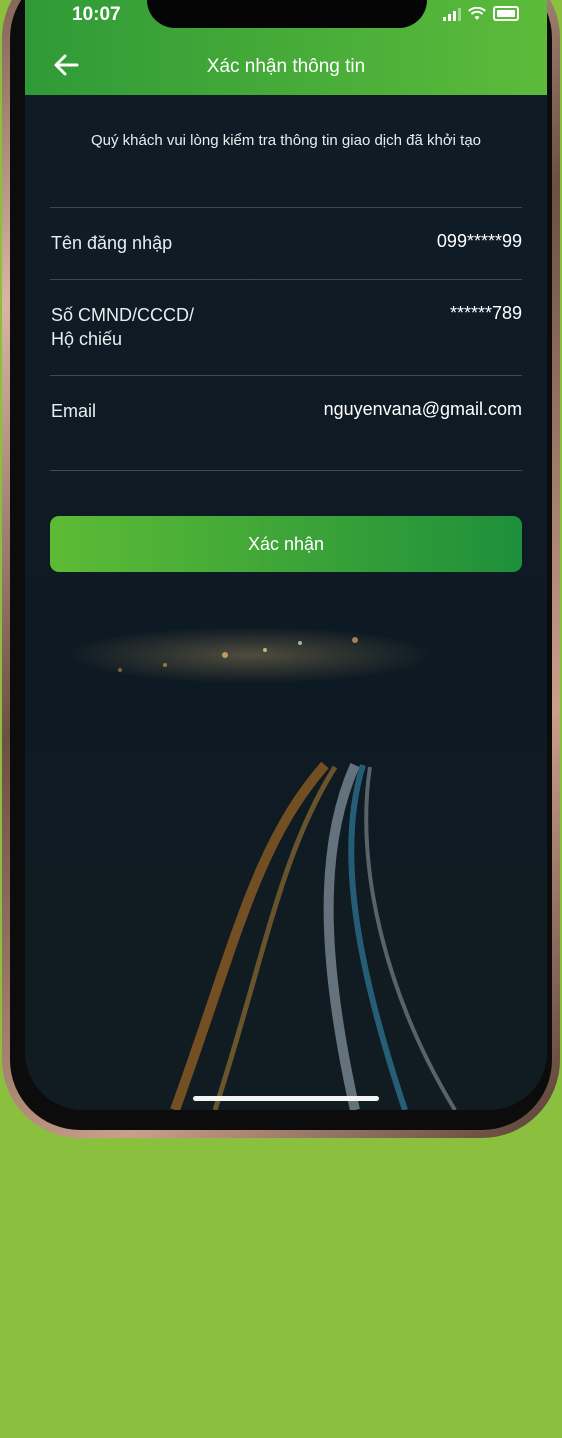  I want to click on wifi-icon, so click(477, 13).